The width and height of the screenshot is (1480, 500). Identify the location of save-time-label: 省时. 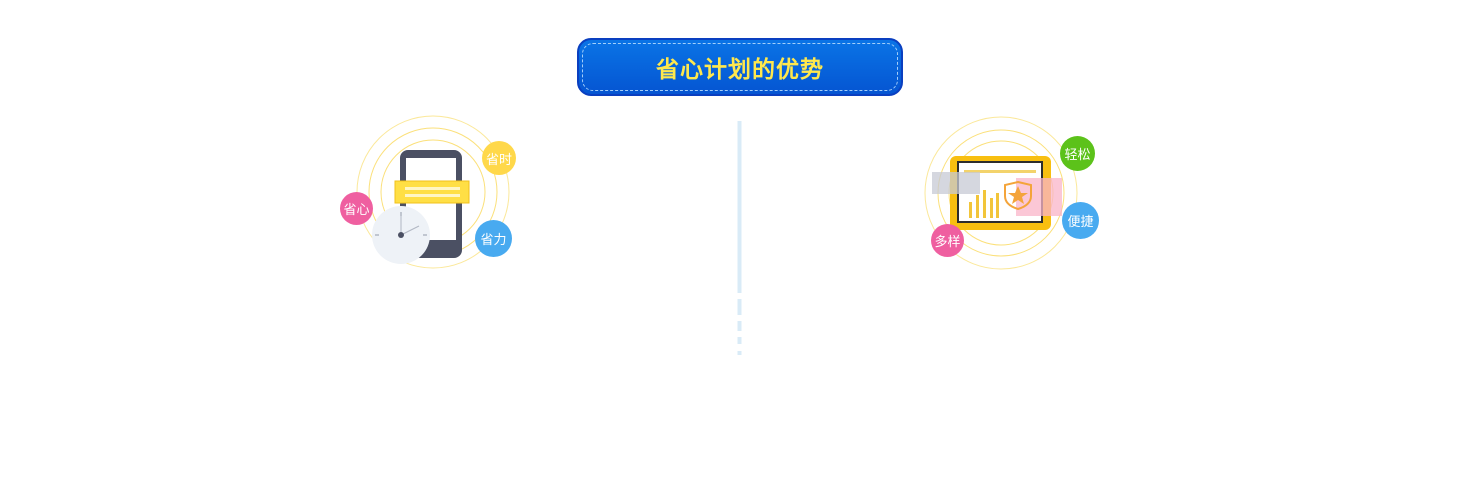
(498, 160).